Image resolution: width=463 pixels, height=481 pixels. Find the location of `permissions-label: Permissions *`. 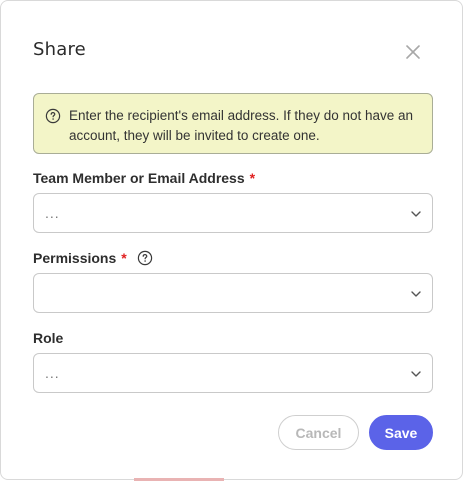

permissions-label: Permissions * is located at coordinates (93, 258).